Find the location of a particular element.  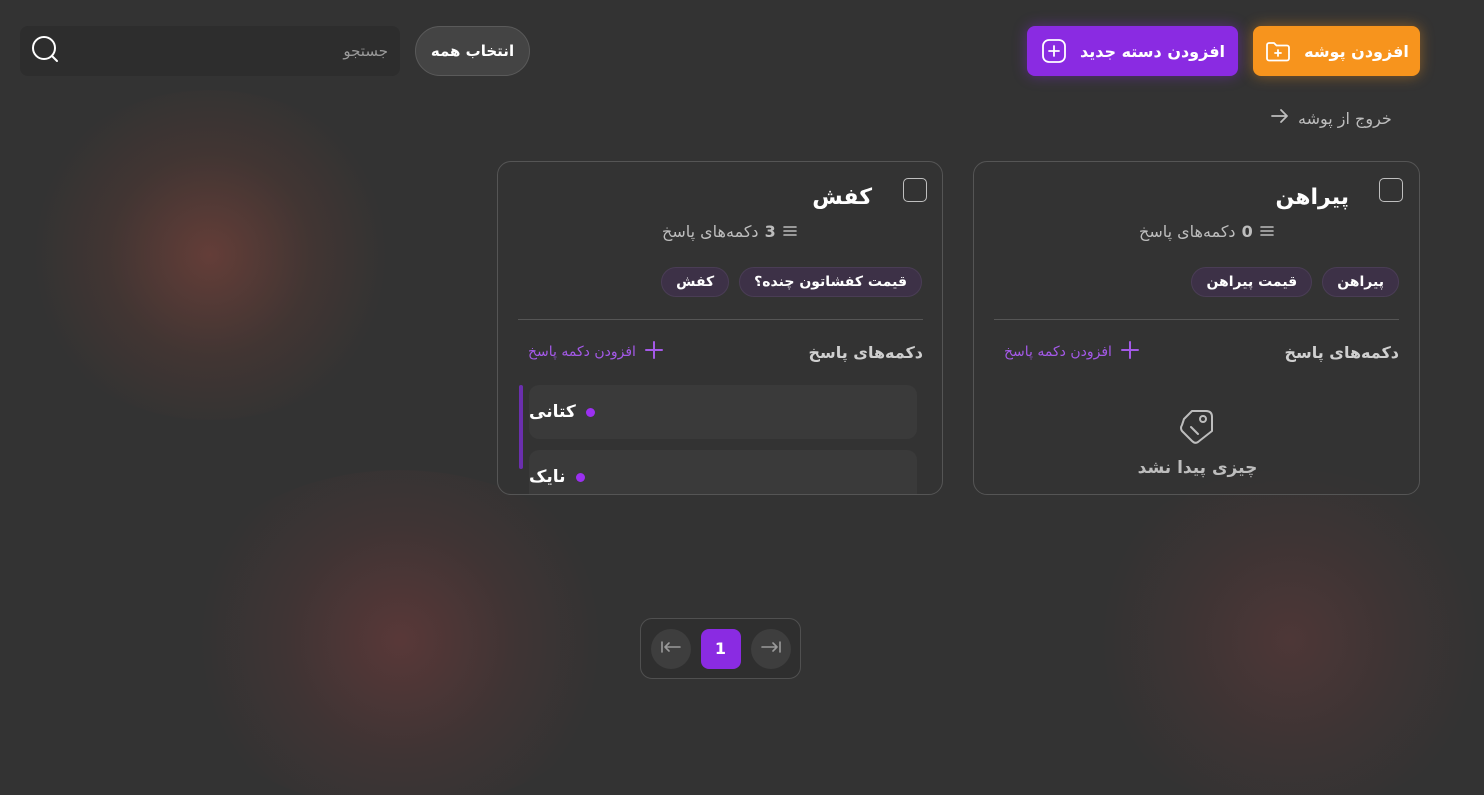

empty-state: چیزی پیدا نشد is located at coordinates (1196, 441).